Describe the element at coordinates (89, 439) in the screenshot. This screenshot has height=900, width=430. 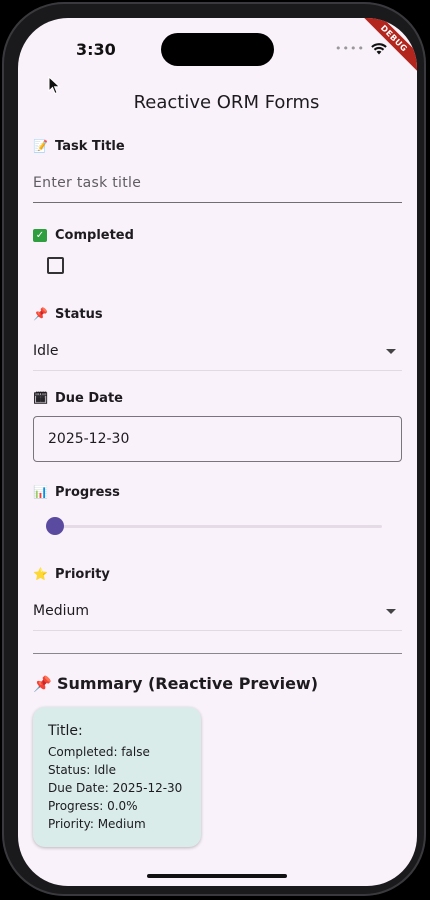
I see `due-date-value: 2025-12-30` at that location.